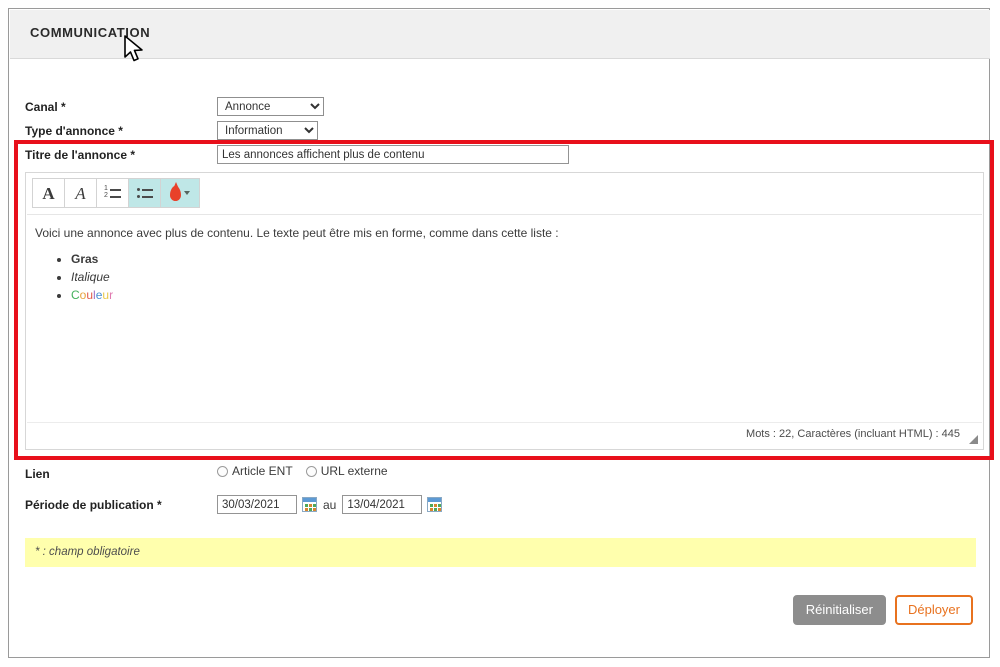  I want to click on bold-icon: A, so click(48, 193).